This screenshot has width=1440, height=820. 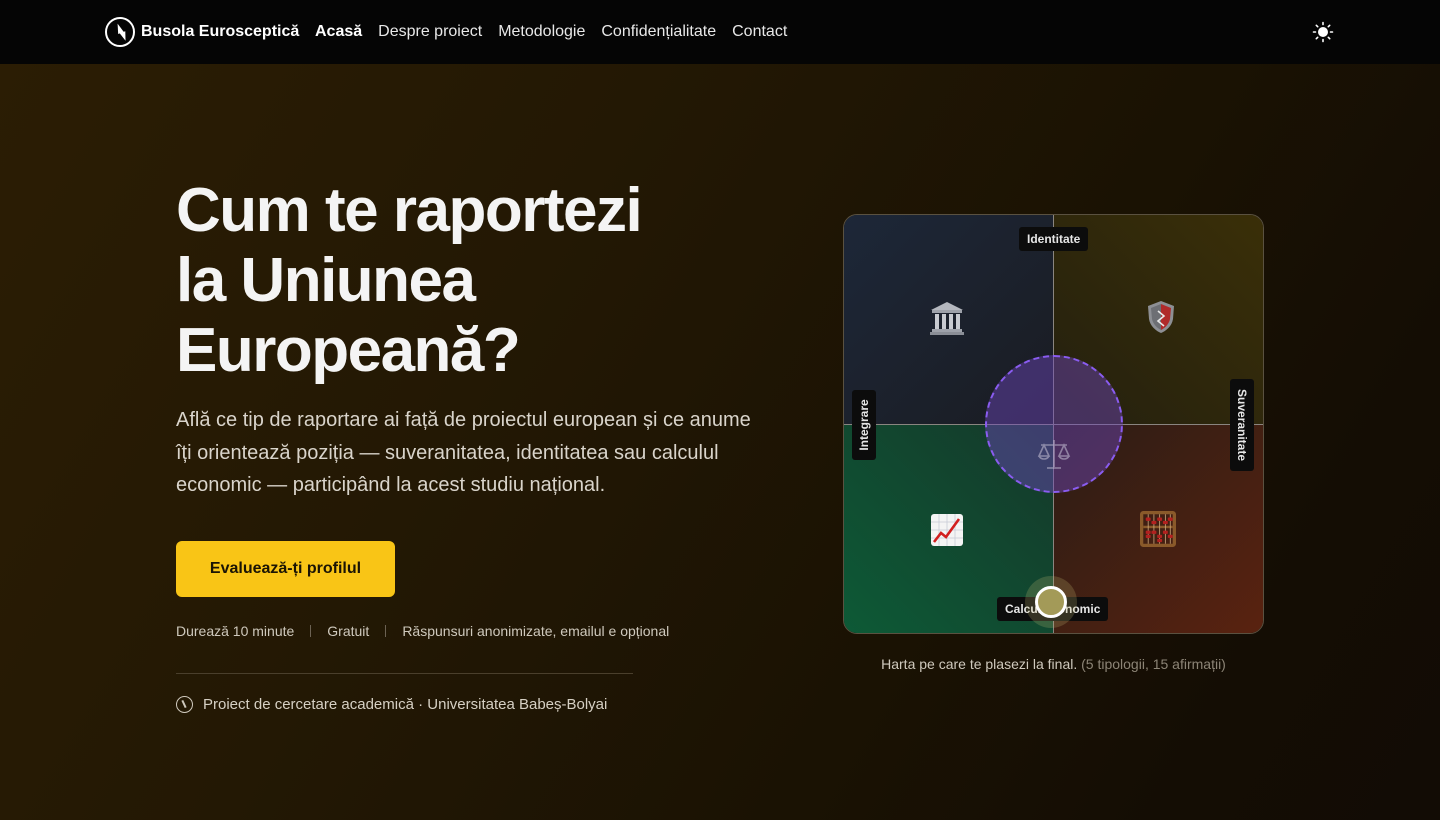 I want to click on brand-link: Busola Eurosceptică, so click(x=202, y=32).